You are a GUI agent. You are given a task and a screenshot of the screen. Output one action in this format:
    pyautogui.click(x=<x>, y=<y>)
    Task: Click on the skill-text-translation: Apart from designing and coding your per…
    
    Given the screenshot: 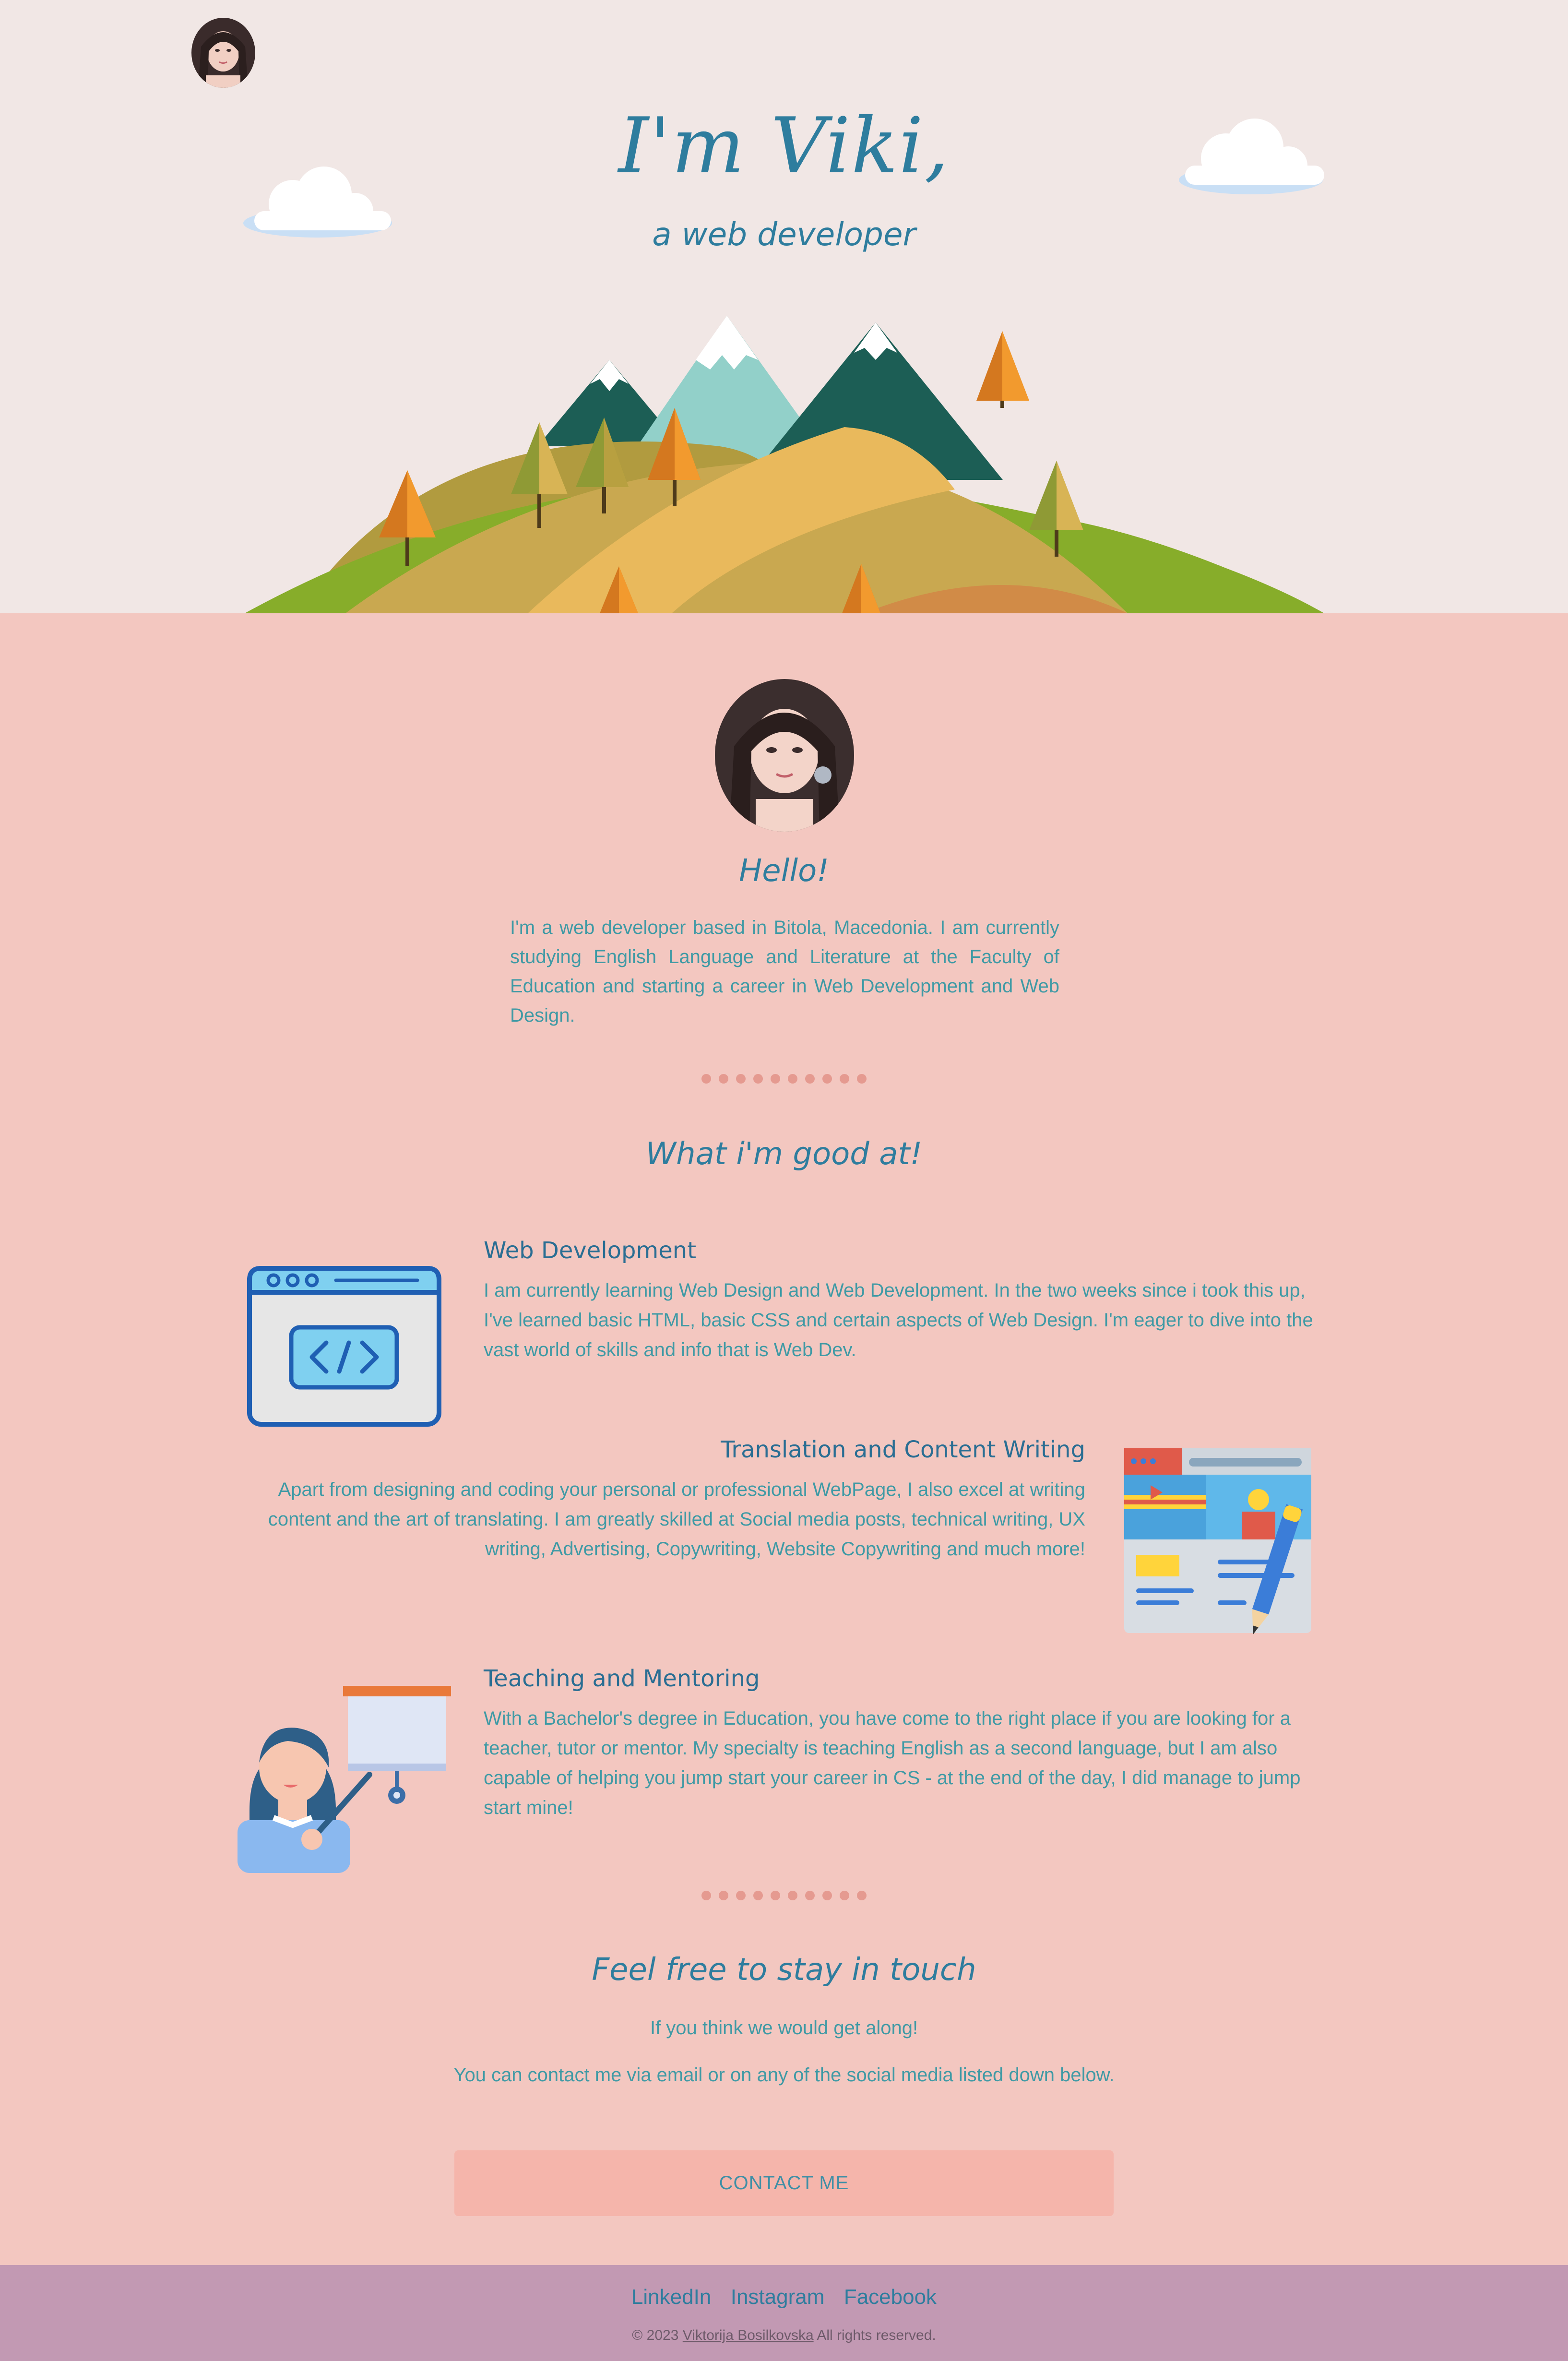 What is the action you would take?
    pyautogui.click(x=676, y=1519)
    